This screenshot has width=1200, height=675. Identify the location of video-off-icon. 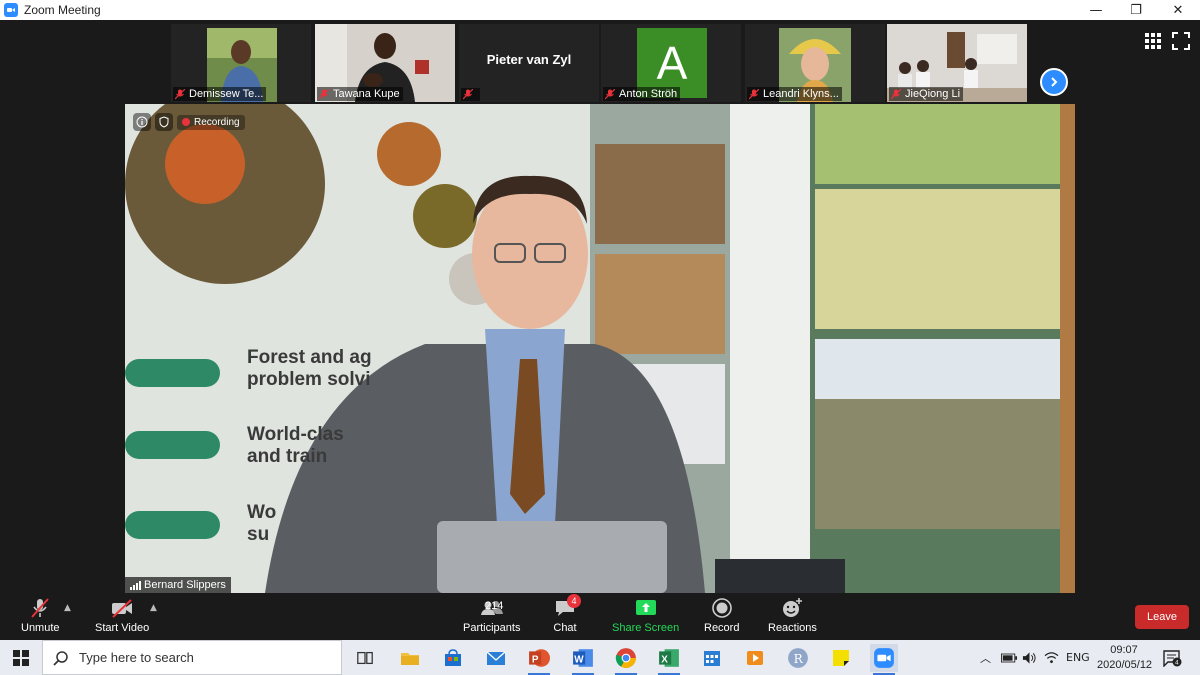
(122, 608).